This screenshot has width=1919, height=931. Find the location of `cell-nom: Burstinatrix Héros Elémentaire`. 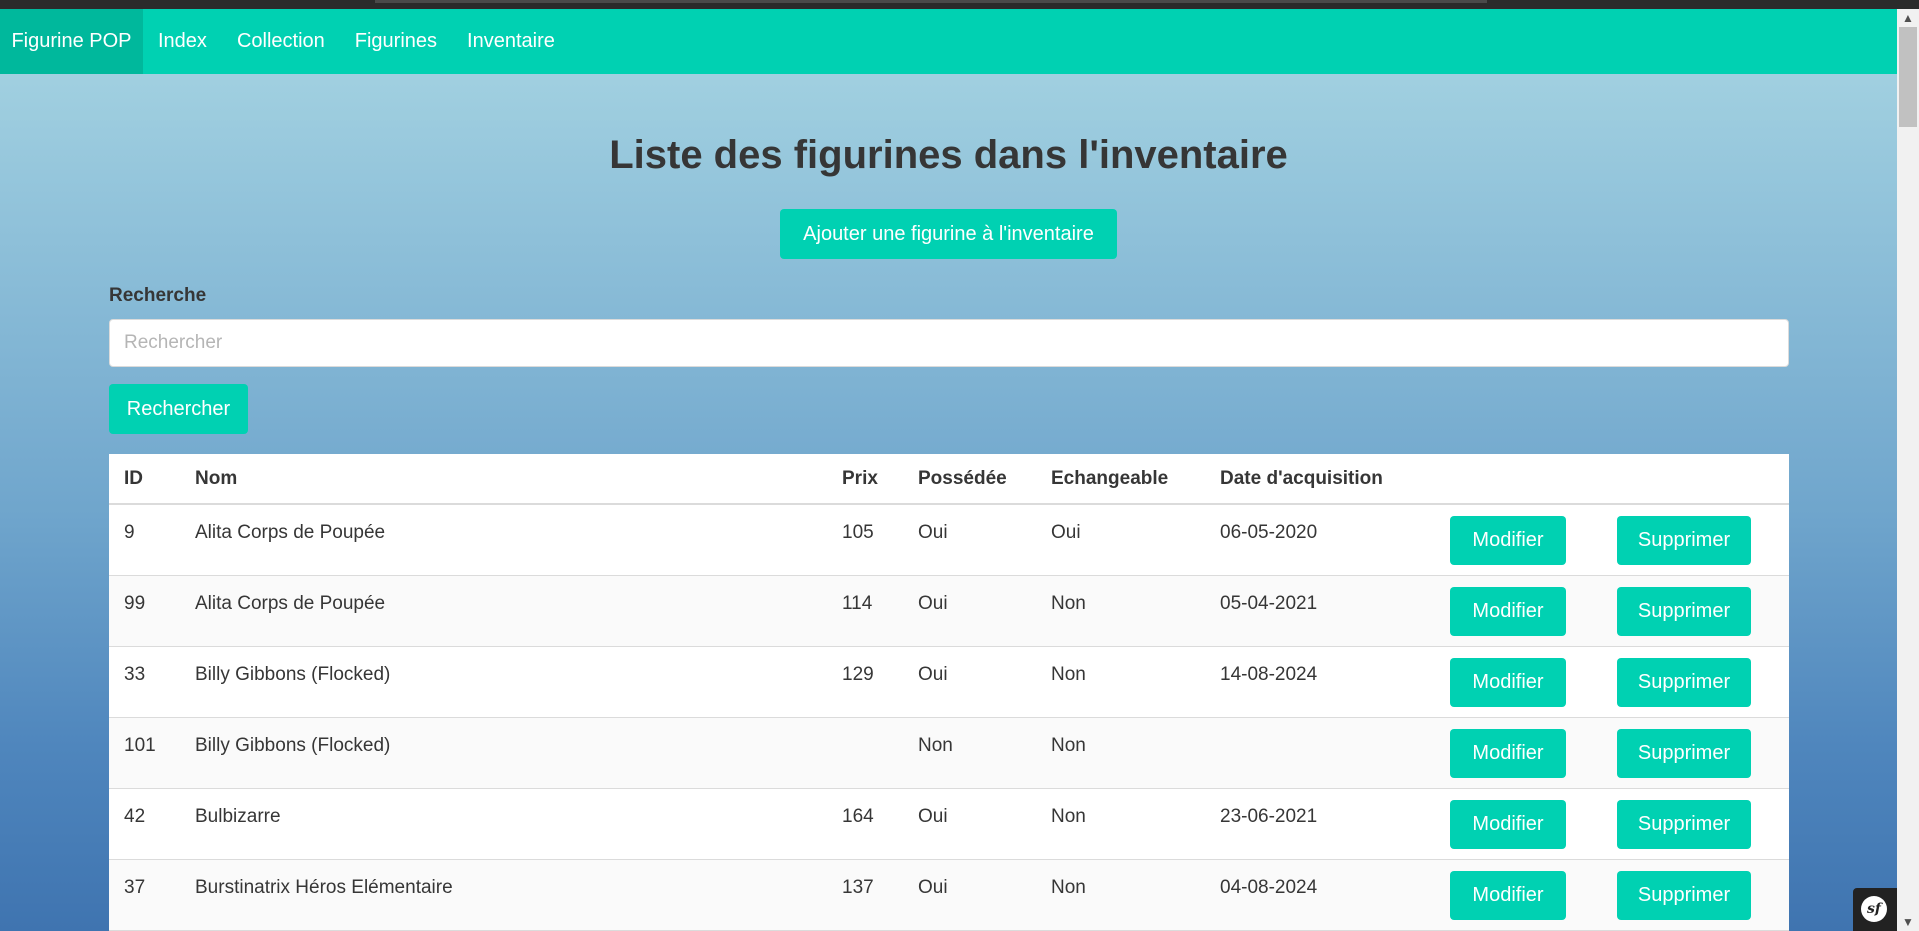

cell-nom: Burstinatrix Héros Elémentaire is located at coordinates (503, 895).